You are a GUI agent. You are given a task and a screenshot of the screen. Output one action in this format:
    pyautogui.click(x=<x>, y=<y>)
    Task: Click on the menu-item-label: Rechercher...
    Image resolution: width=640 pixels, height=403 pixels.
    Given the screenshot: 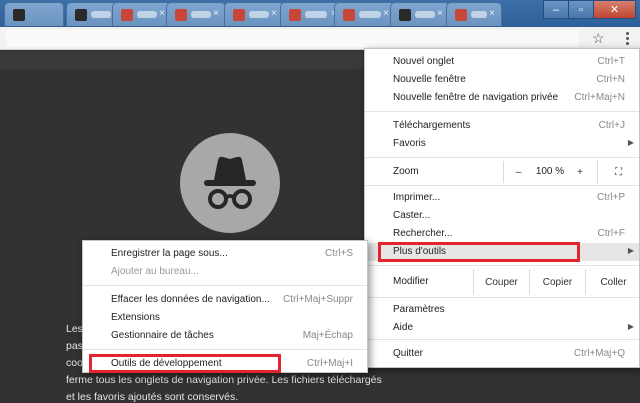 What is the action you would take?
    pyautogui.click(x=423, y=233)
    